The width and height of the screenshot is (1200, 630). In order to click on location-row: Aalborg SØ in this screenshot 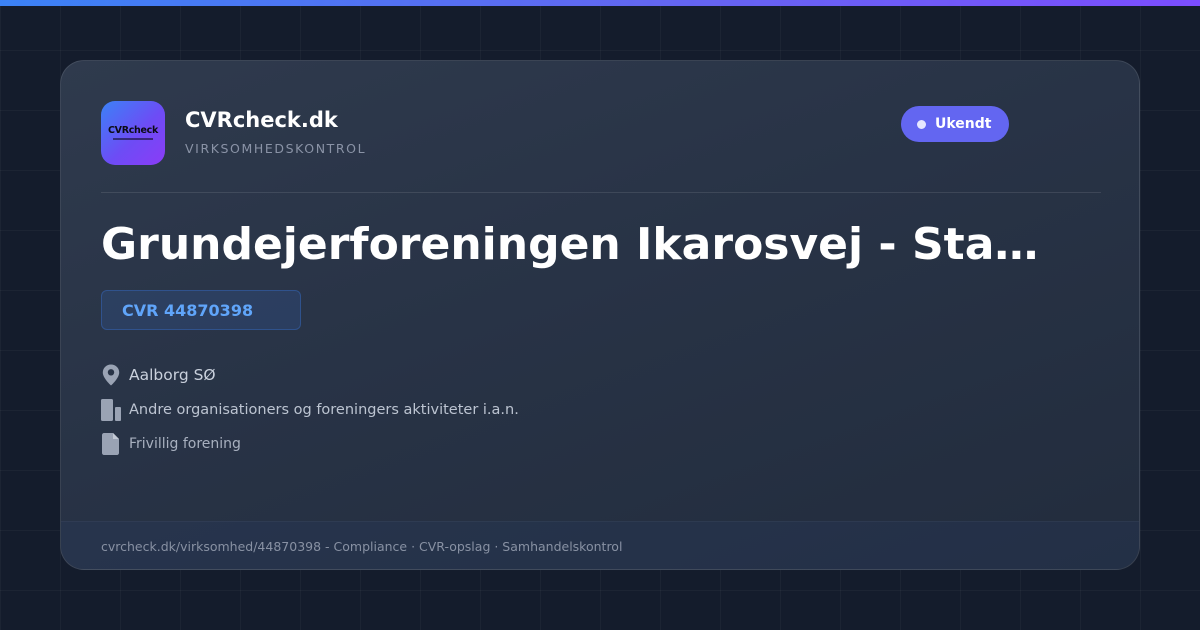, I will do `click(157, 375)`.